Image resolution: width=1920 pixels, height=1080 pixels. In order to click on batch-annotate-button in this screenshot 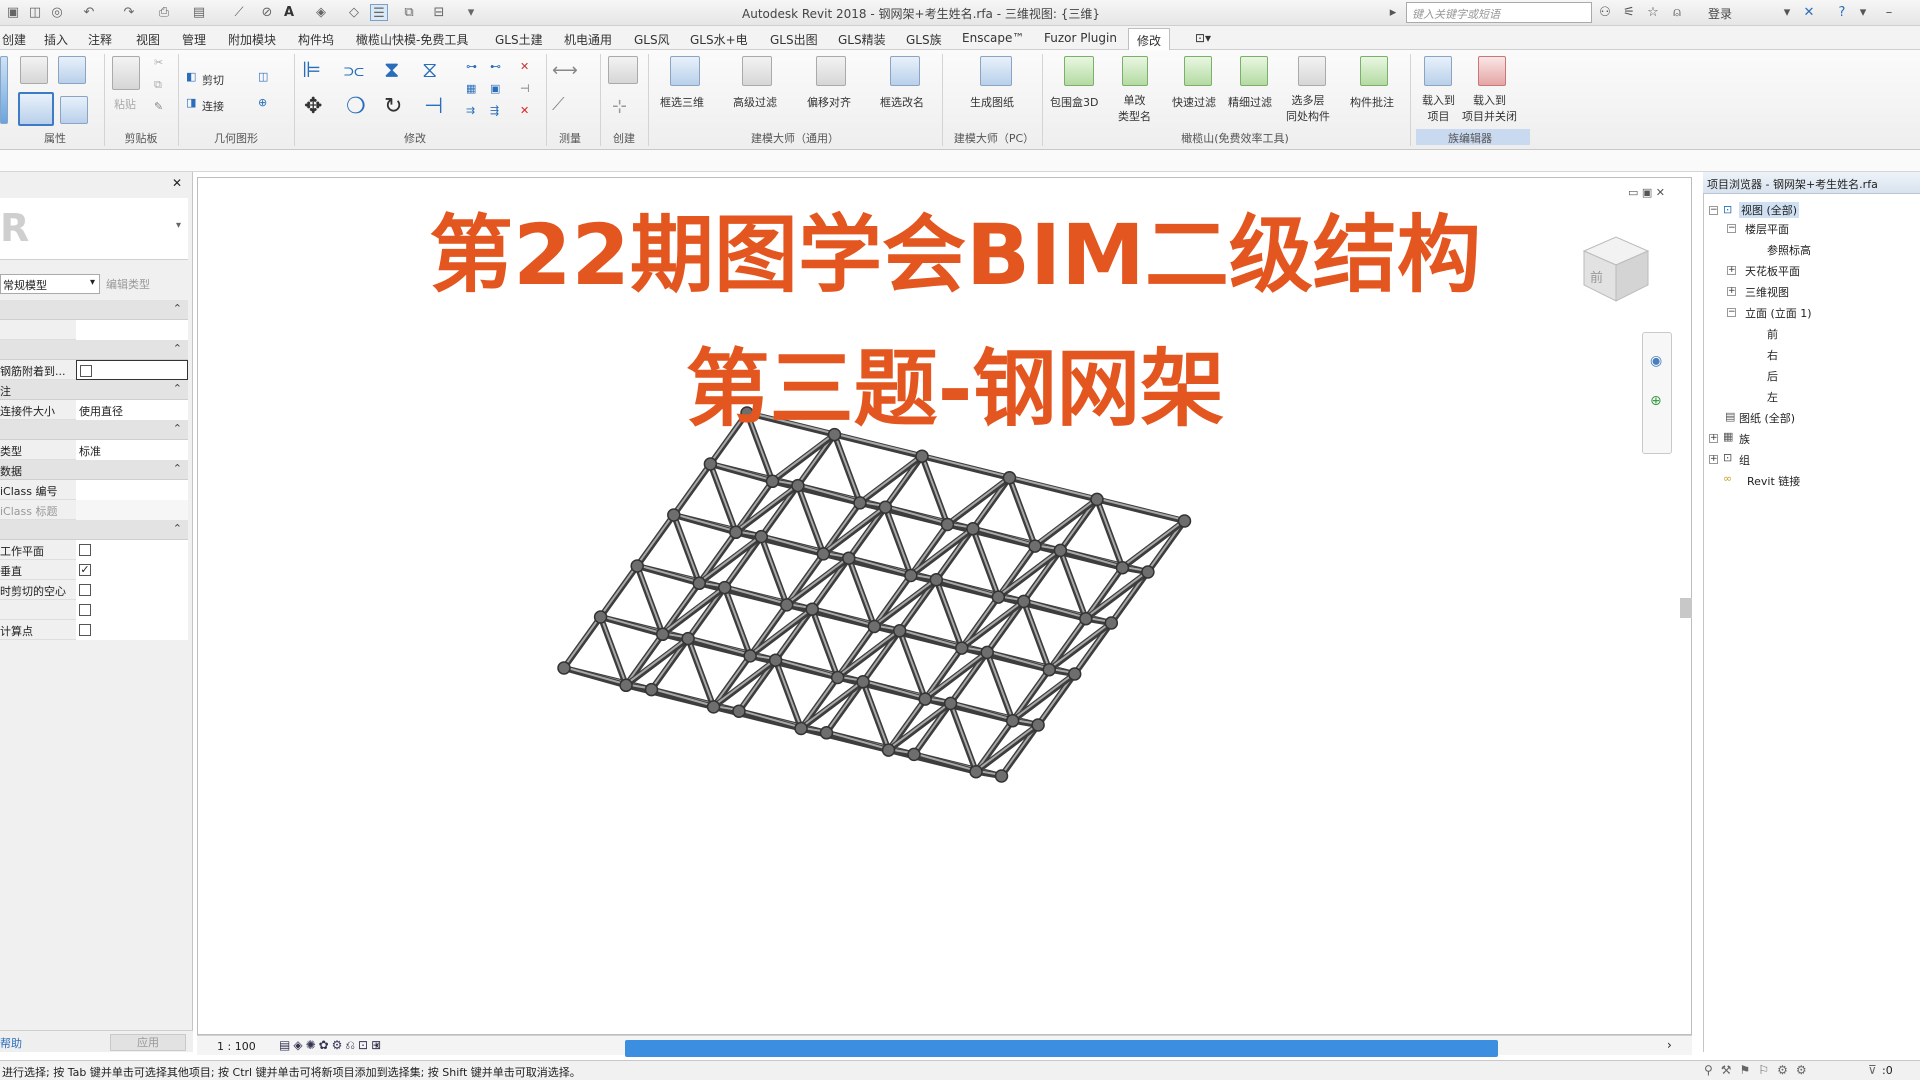, I will do `click(1374, 71)`.